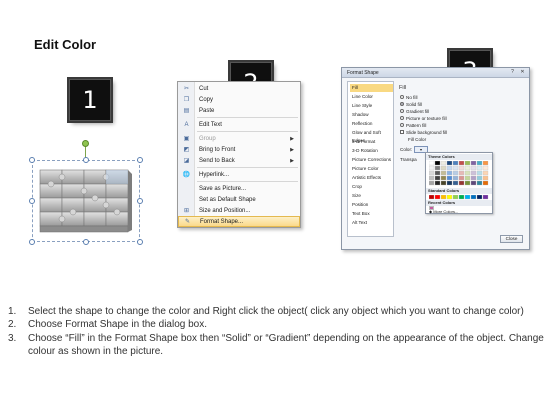  What do you see at coordinates (371, 187) in the screenshot?
I see `nav-item-crop: Crop` at bounding box center [371, 187].